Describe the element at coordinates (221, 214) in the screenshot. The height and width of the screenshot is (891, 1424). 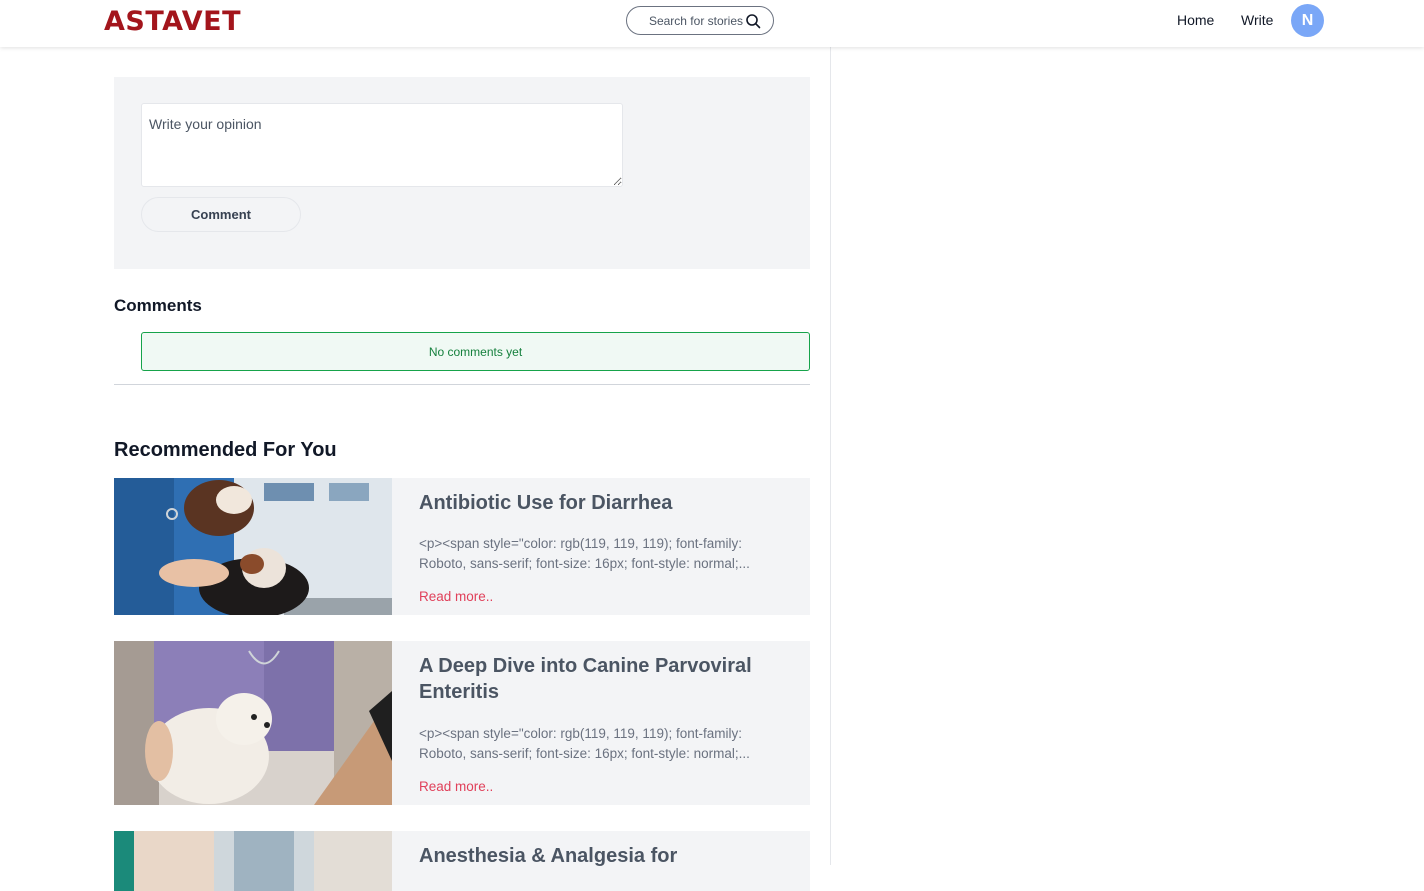
I see `comment-submit-button: Comment` at that location.